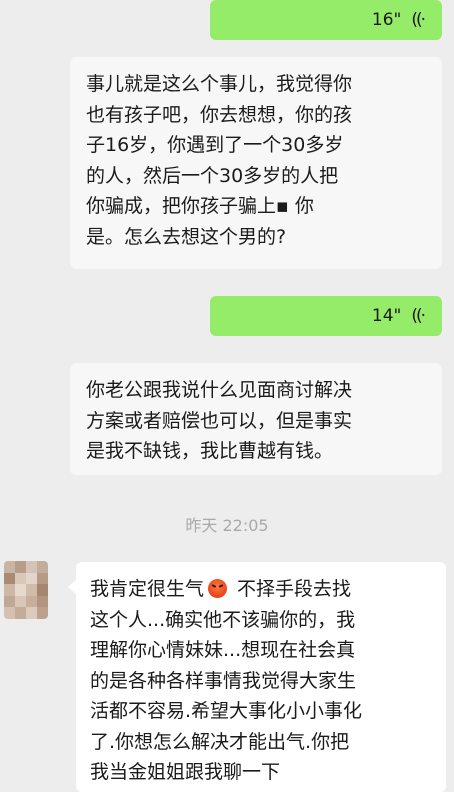  Describe the element at coordinates (200, 206) in the screenshot. I see `transcript-line: 你骗成，把你孩子骗上▪ 你` at that location.